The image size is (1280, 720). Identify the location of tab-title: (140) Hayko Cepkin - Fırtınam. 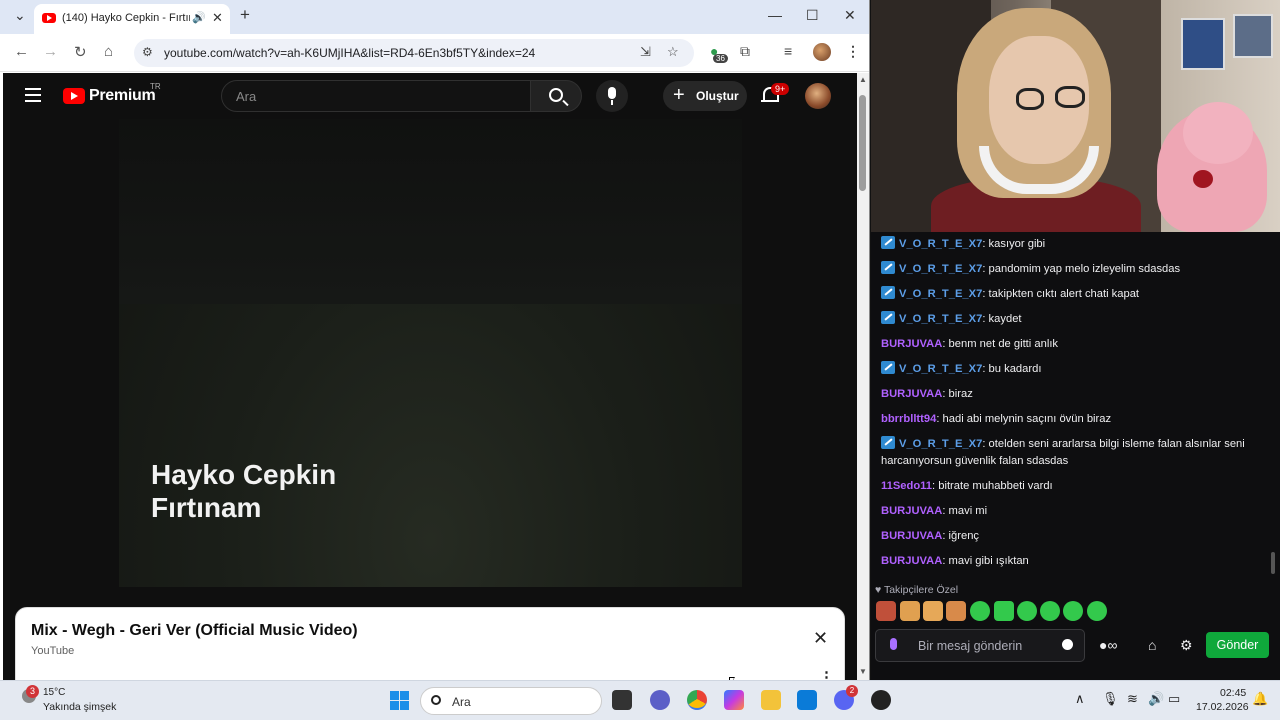
(126, 18).